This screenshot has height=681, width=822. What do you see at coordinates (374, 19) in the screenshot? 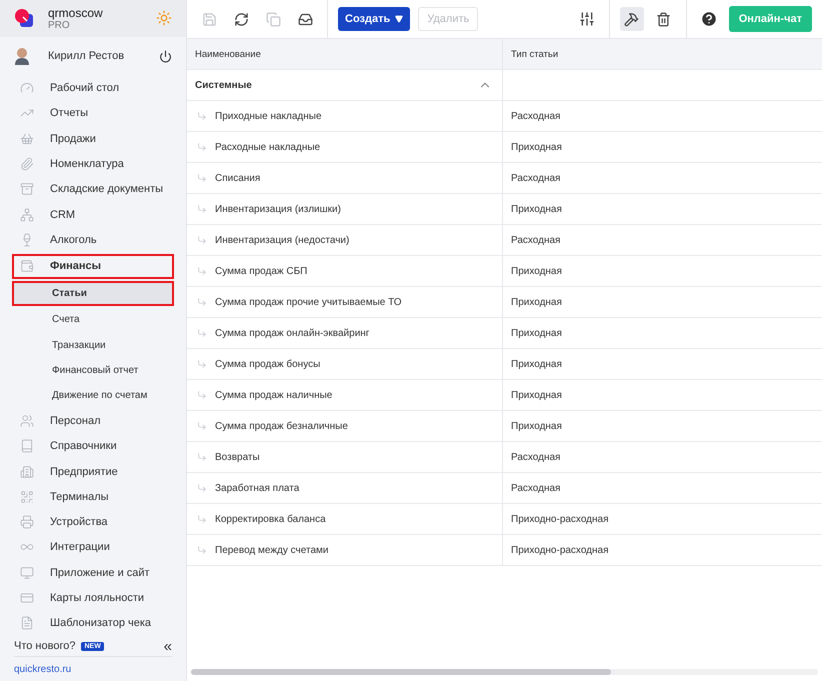
I see `create-button: Создать` at bounding box center [374, 19].